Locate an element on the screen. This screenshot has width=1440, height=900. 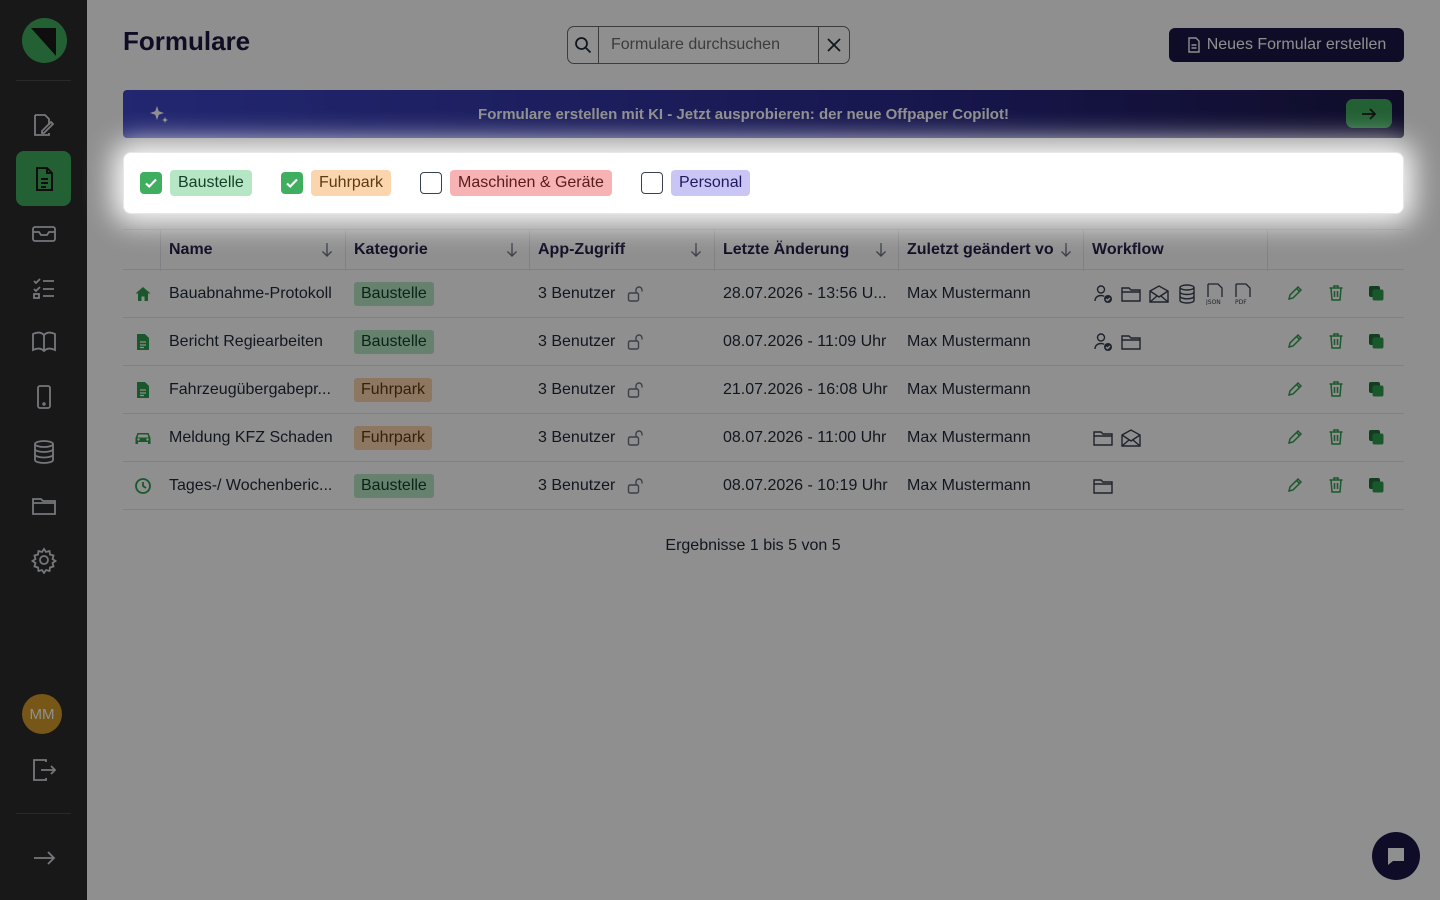
search-input is located at coordinates (708, 45).